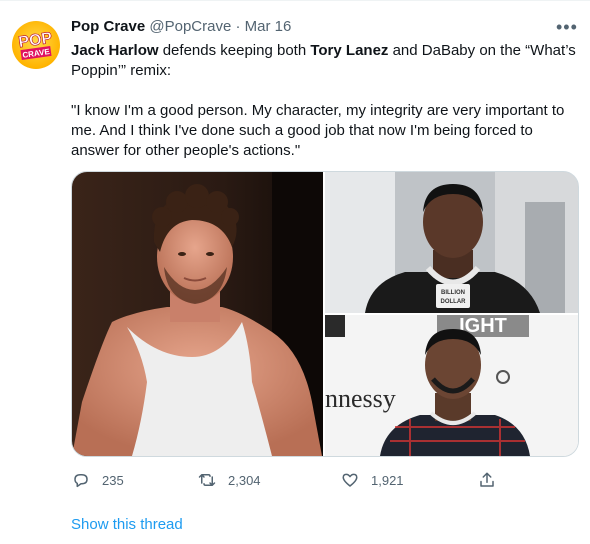  I want to click on backdrop-text-left: nnessy, so click(360, 398).